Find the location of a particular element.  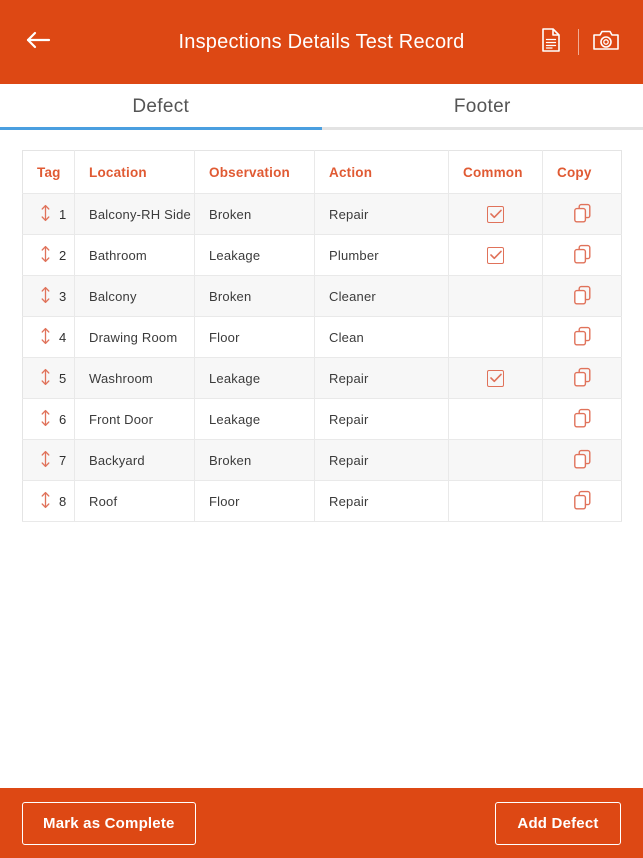

back-button is located at coordinates (38, 42).